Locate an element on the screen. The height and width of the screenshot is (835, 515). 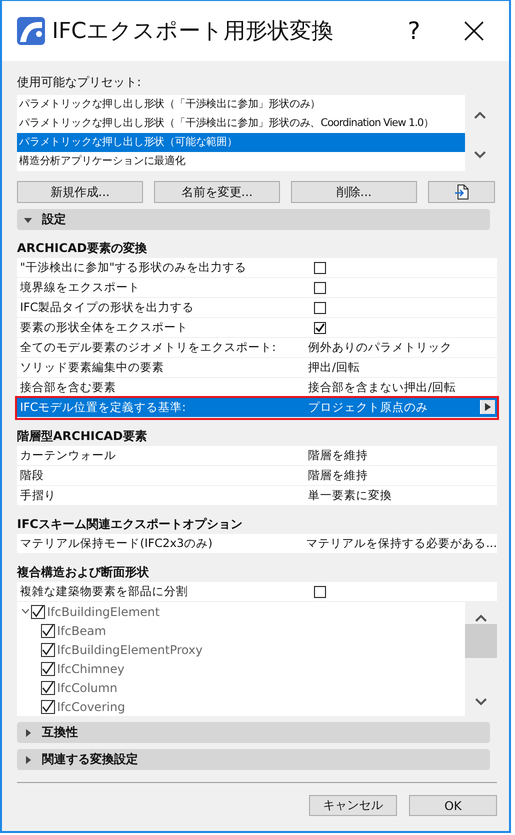
setting-label: ソリッド要素編集中の要素 is located at coordinates (92, 367).